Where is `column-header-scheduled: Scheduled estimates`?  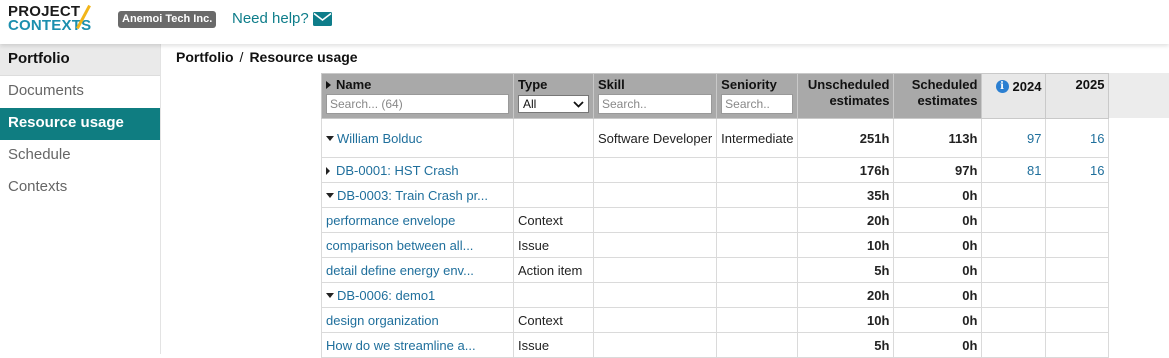 column-header-scheduled: Scheduled estimates is located at coordinates (938, 96).